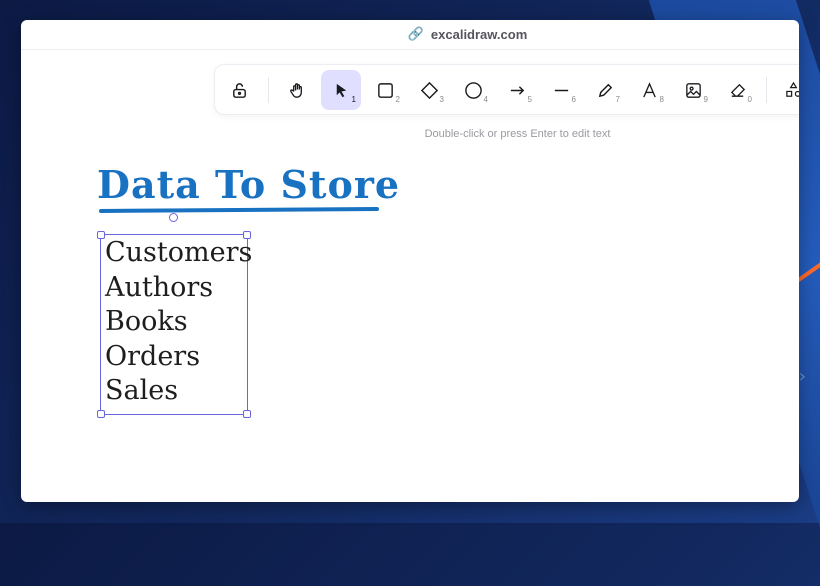 This screenshot has height=586, width=820. What do you see at coordinates (146, 321) in the screenshot?
I see `list-item: Books` at bounding box center [146, 321].